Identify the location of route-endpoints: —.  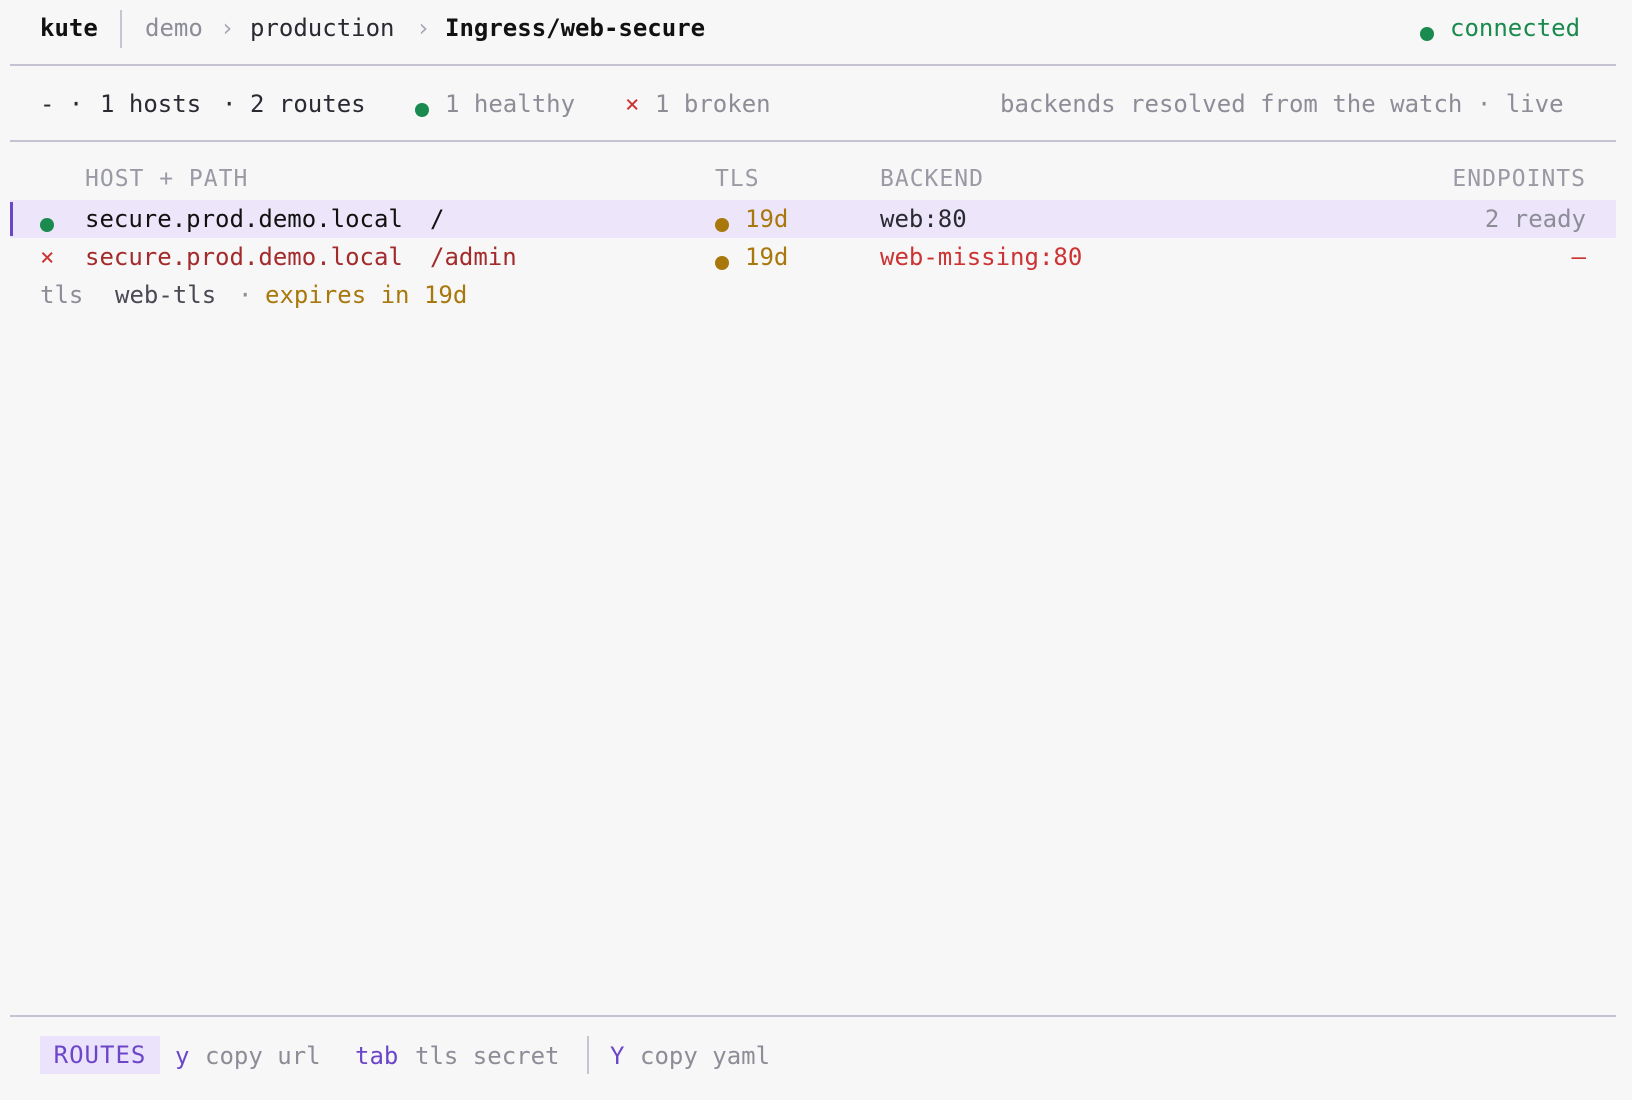
(1578, 257).